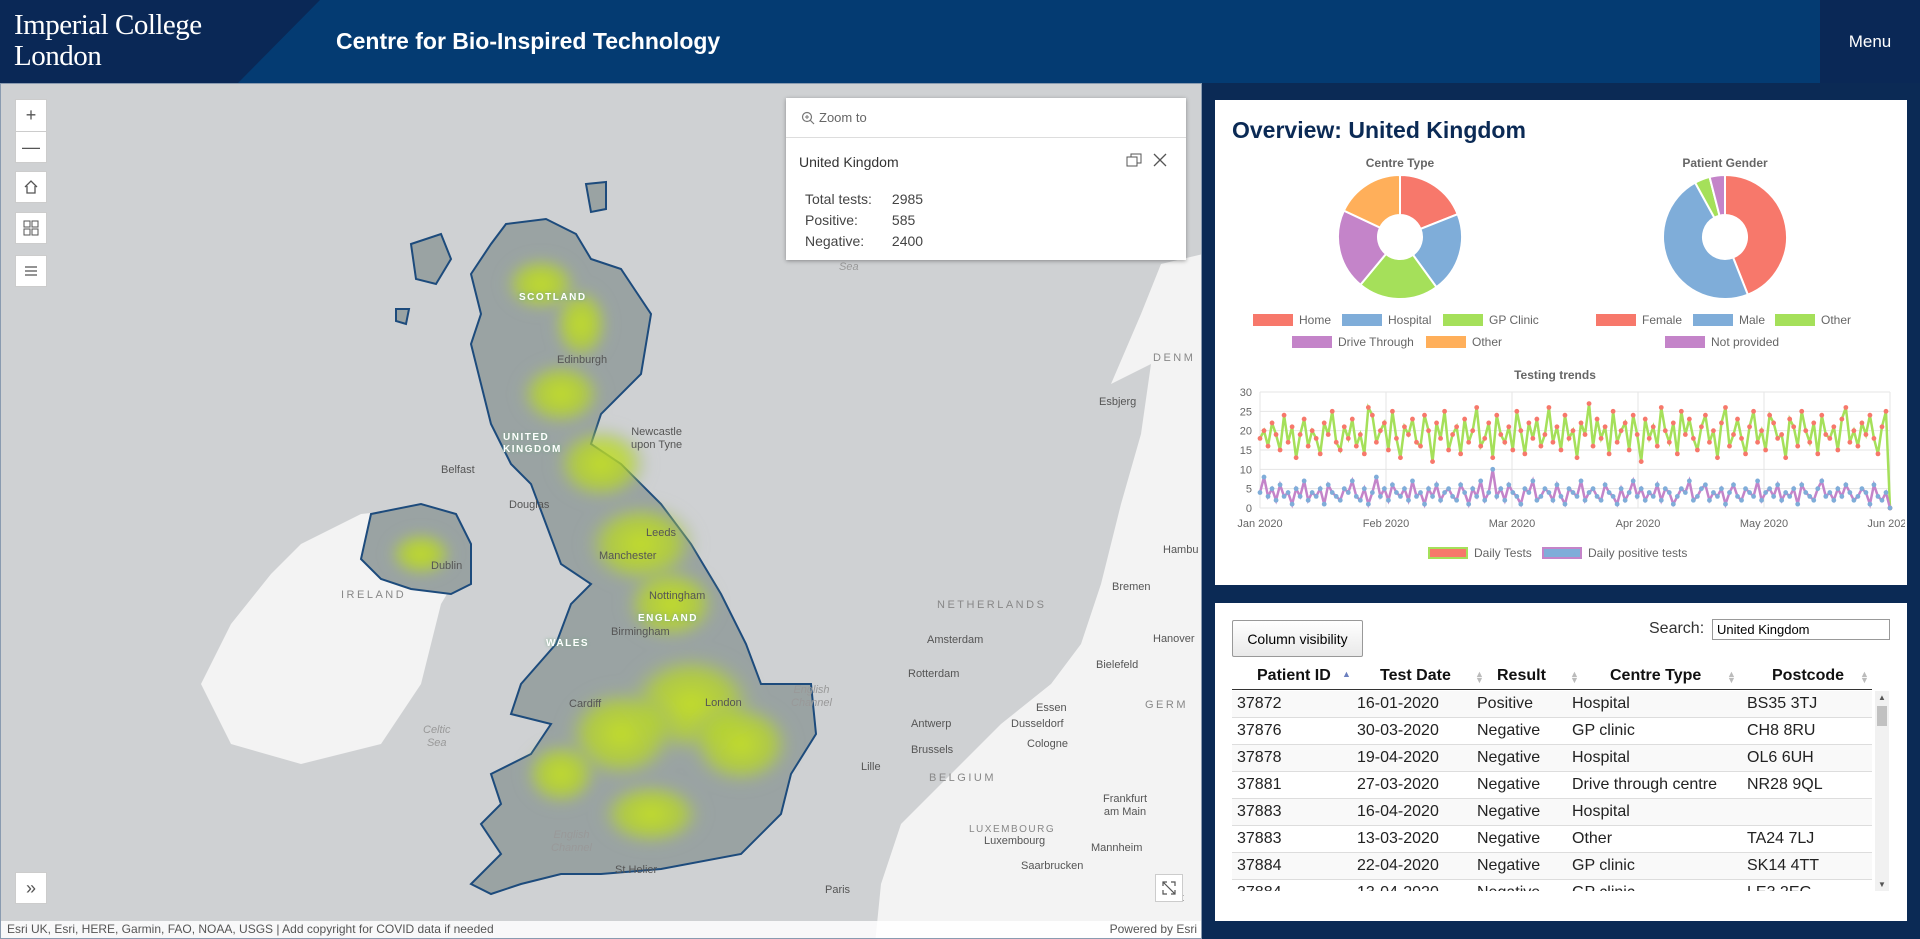 Image resolution: width=1920 pixels, height=939 pixels. Describe the element at coordinates (1655, 676) in the screenshot. I see `column-centre-type: Centre Type` at that location.